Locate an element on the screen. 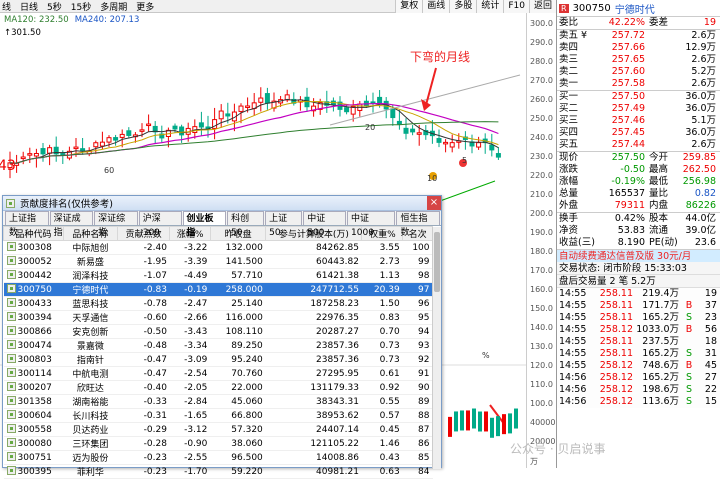 The image size is (720, 479). volume-bar is located at coordinates (480, 421).